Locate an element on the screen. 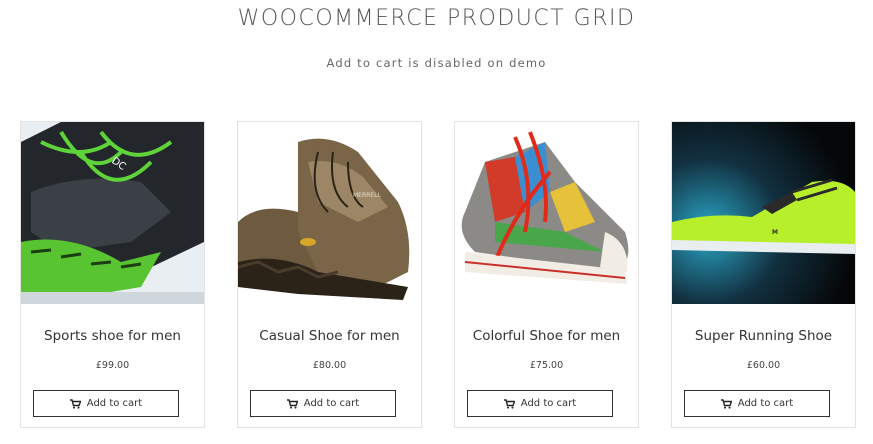 Image resolution: width=873 pixels, height=444 pixels. page-subtitle: Add to cart is disabled on demo is located at coordinates (436, 63).